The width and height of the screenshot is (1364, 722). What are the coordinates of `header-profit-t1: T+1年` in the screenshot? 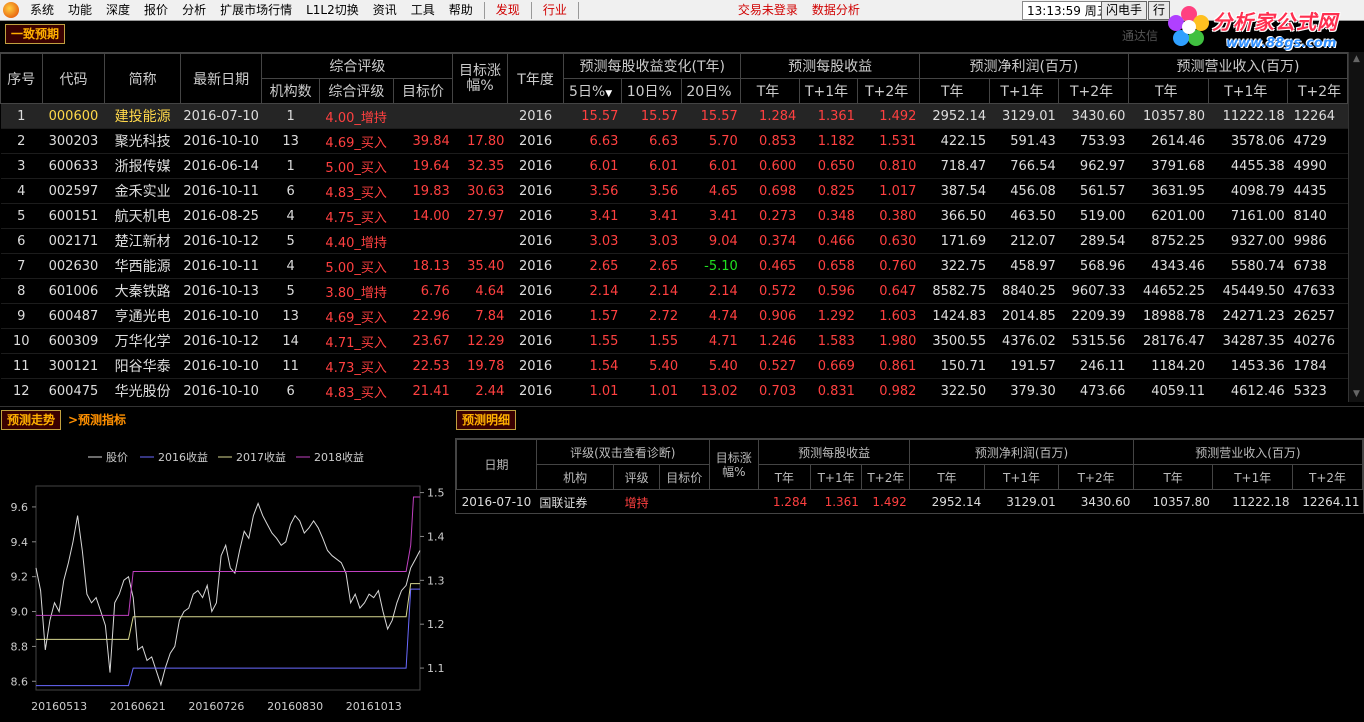 It's located at (1024, 91).